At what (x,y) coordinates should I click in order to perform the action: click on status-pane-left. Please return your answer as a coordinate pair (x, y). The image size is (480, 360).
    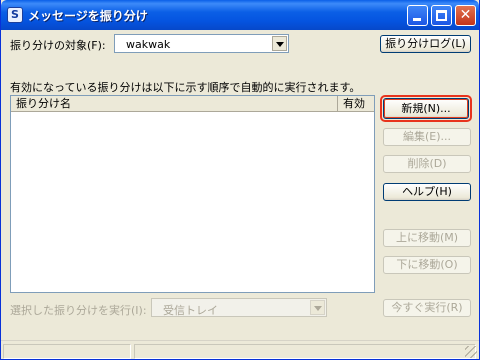
    Looking at the image, I should click on (67, 351).